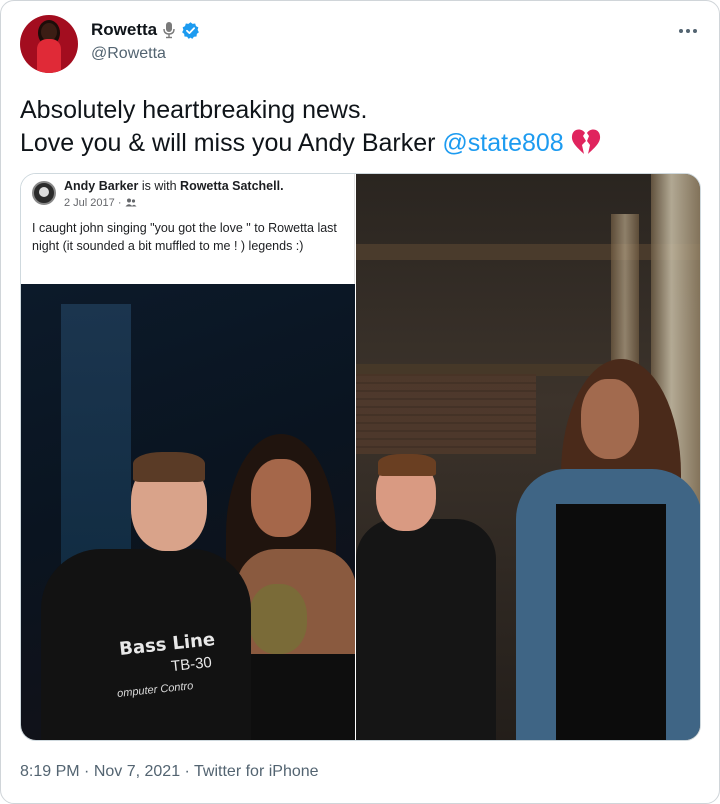 The width and height of the screenshot is (720, 804). I want to click on photo-light, so click(96, 444).